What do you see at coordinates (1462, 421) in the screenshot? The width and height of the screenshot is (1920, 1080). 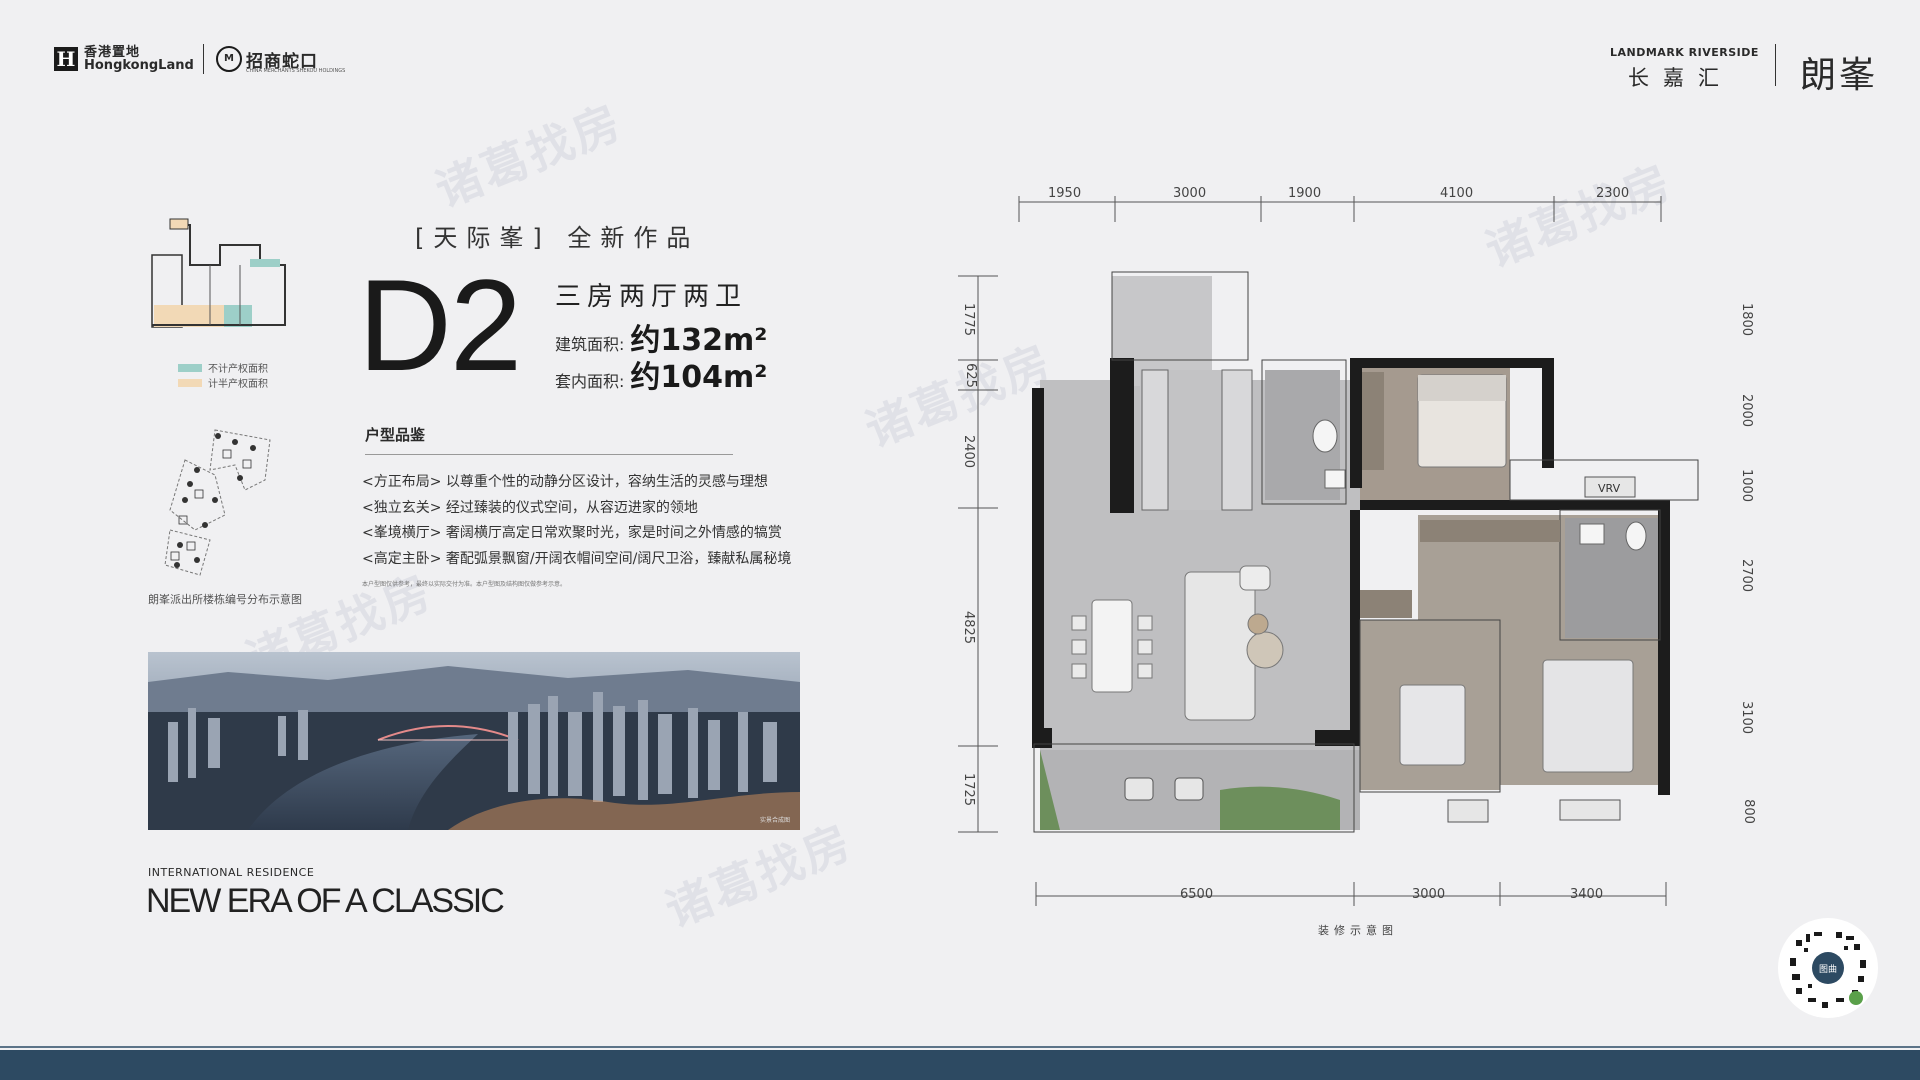 I see `master-bed` at bounding box center [1462, 421].